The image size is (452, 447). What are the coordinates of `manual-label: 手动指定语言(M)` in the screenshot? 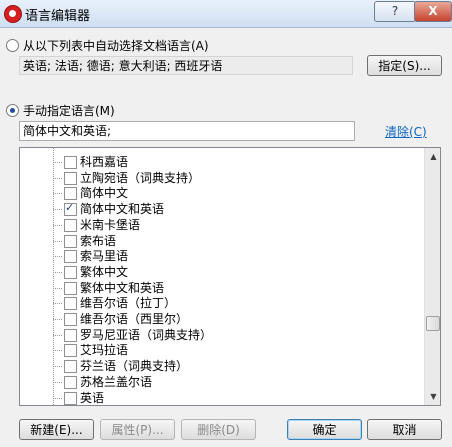 It's located at (69, 110).